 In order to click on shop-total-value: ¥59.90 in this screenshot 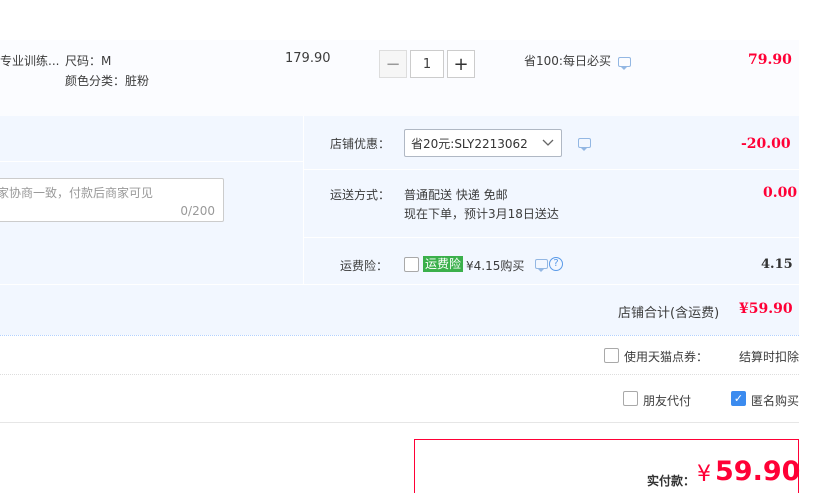, I will do `click(766, 309)`.